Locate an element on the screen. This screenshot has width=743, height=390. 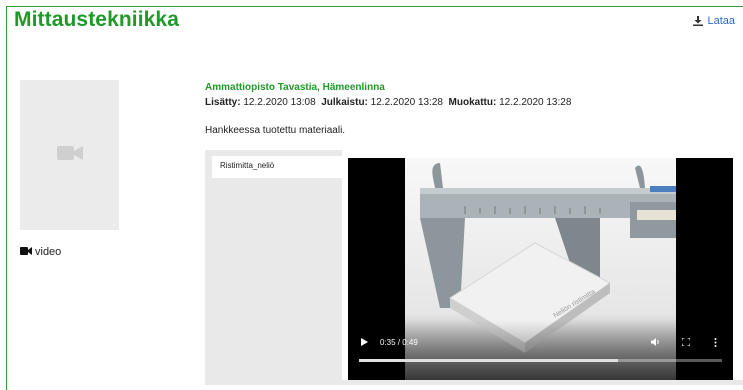
video-thumbnail is located at coordinates (69, 155).